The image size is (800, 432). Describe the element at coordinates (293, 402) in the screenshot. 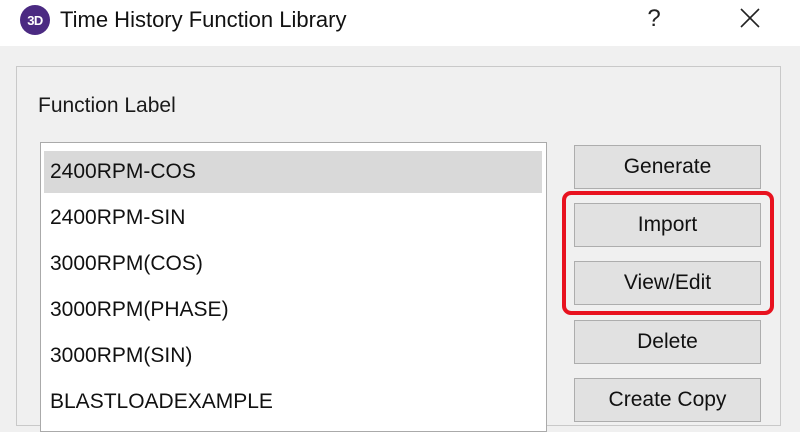

I see `list-item: BLASTLOADEXAMPLE` at that location.